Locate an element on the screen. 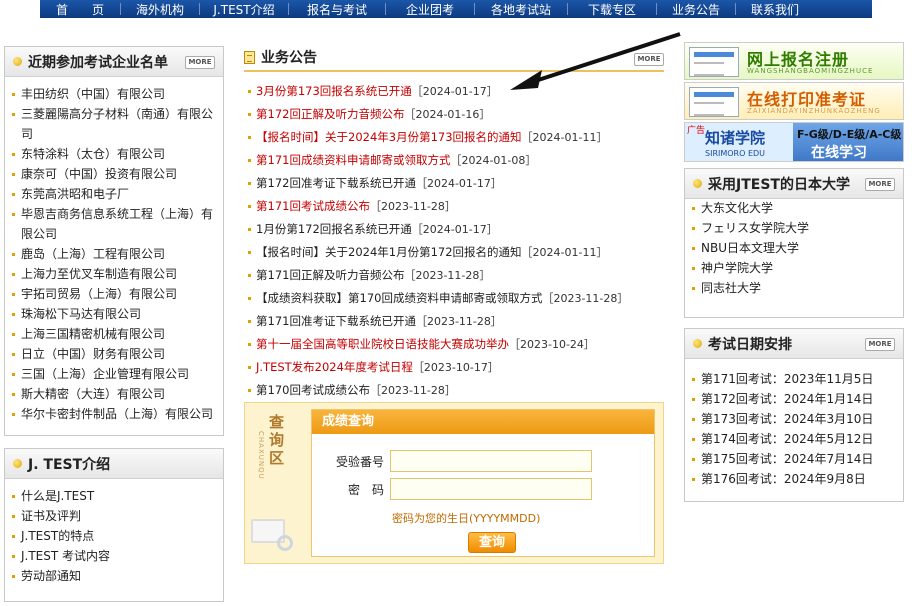  announcement-item: J.TEST发布2024年度考试日程［2023-10-17］ is located at coordinates (456, 367).